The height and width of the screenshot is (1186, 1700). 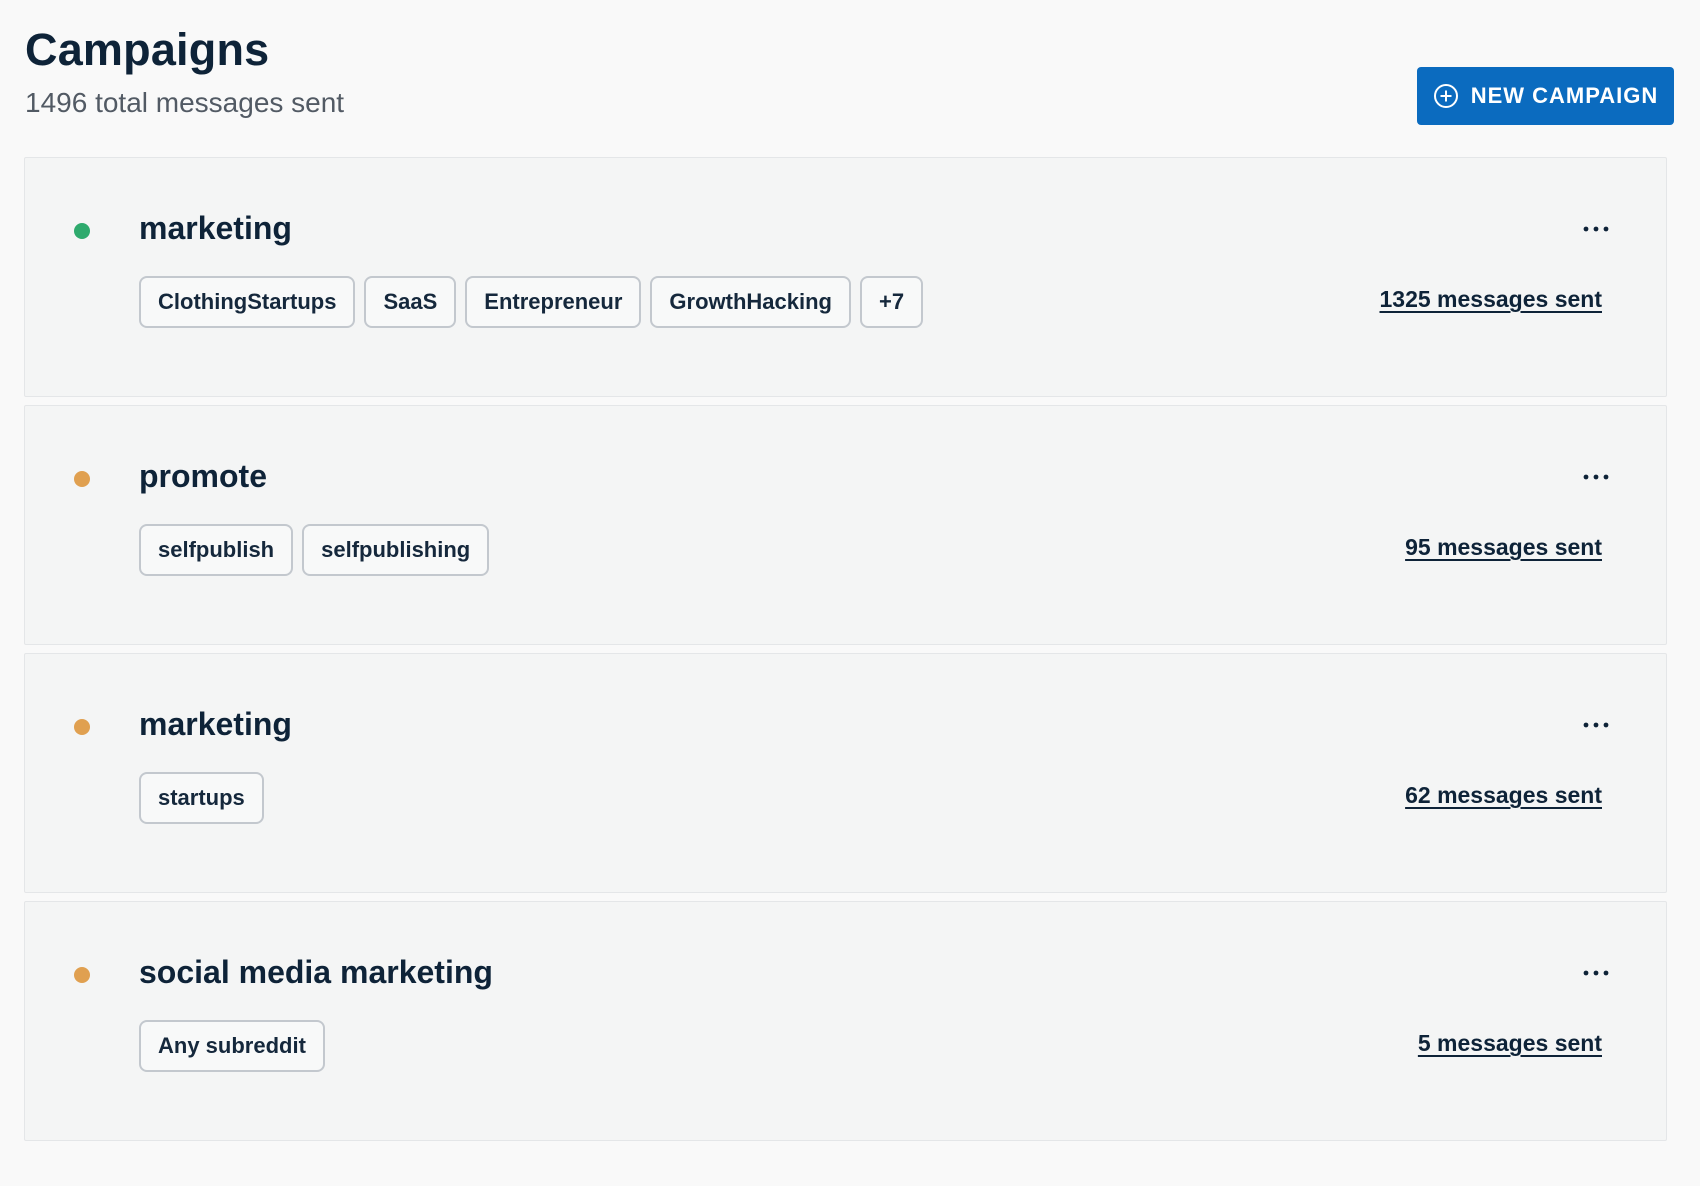 What do you see at coordinates (203, 476) in the screenshot?
I see `campaign-name: promote` at bounding box center [203, 476].